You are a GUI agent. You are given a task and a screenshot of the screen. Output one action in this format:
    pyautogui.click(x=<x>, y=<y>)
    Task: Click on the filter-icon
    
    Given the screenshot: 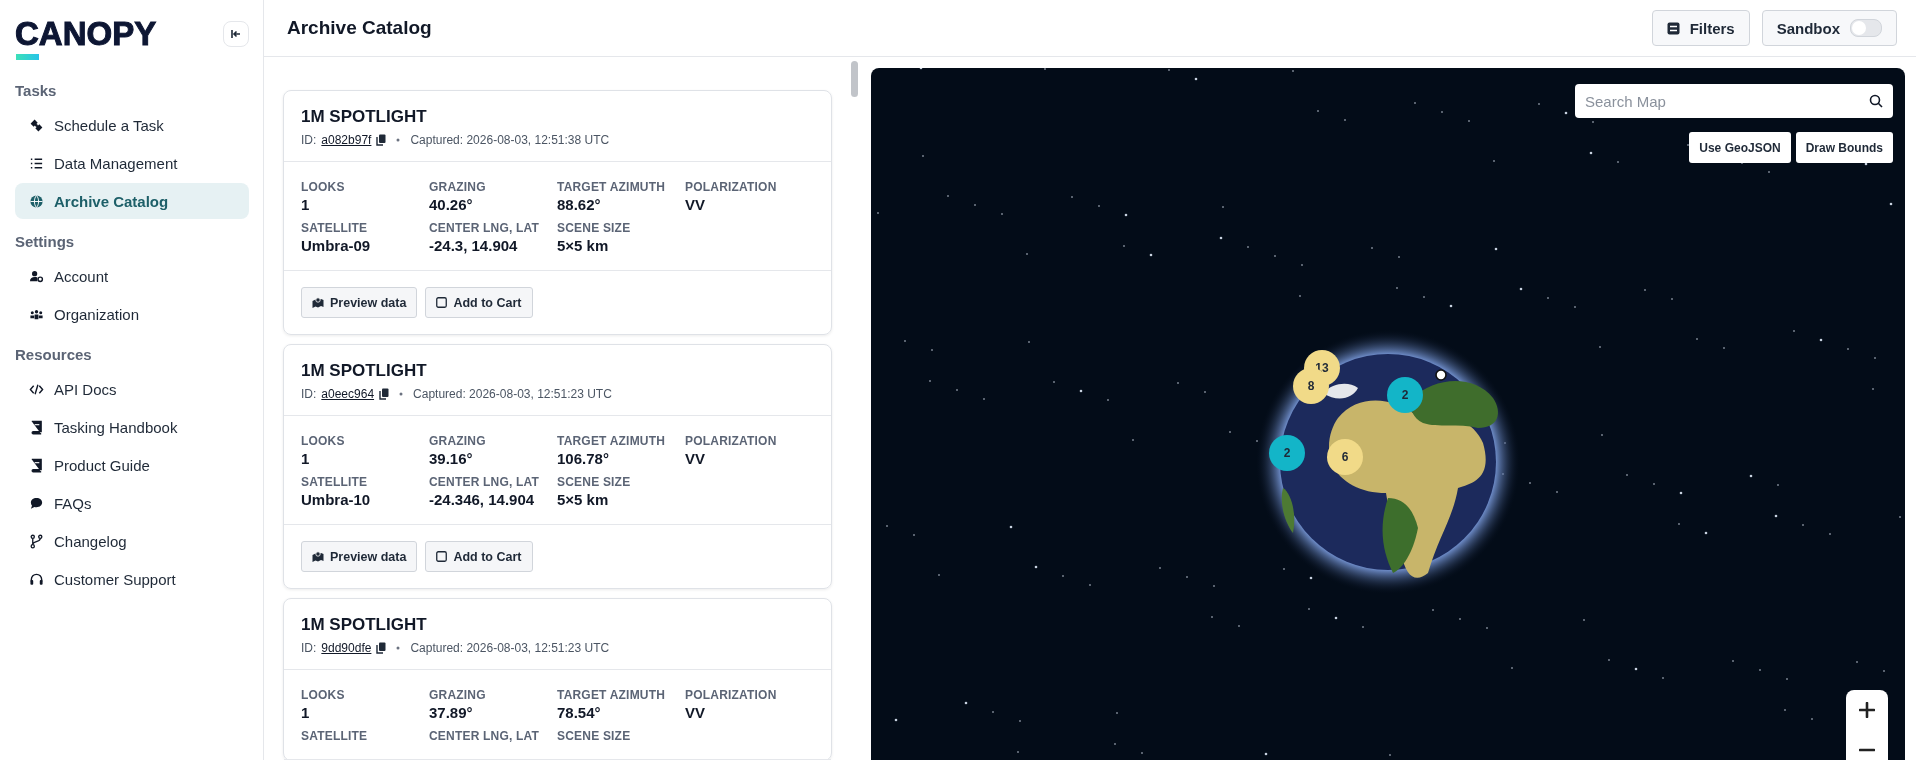 What is the action you would take?
    pyautogui.click(x=1673, y=28)
    